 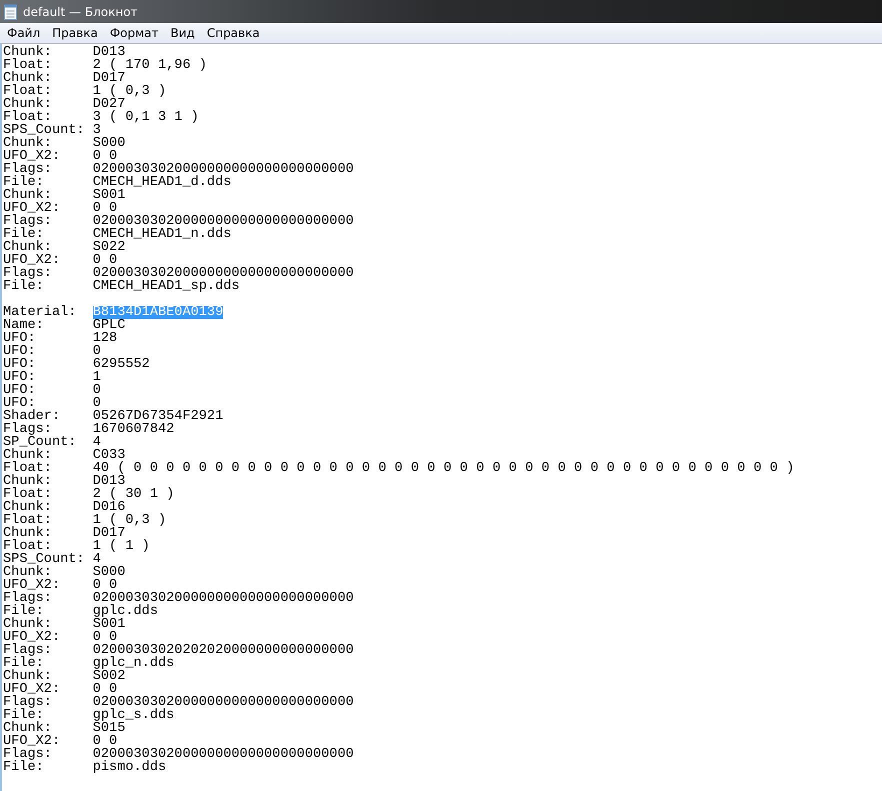 What do you see at coordinates (125, 611) in the screenshot?
I see `field-value: gplc.dds` at bounding box center [125, 611].